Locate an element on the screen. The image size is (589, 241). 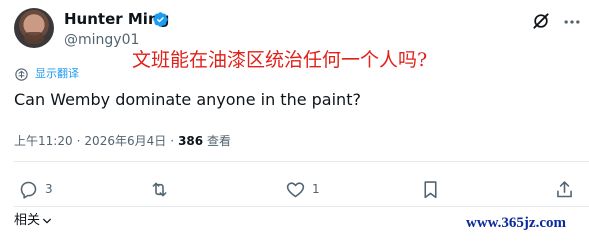
chevron-down-icon is located at coordinates (47, 221).